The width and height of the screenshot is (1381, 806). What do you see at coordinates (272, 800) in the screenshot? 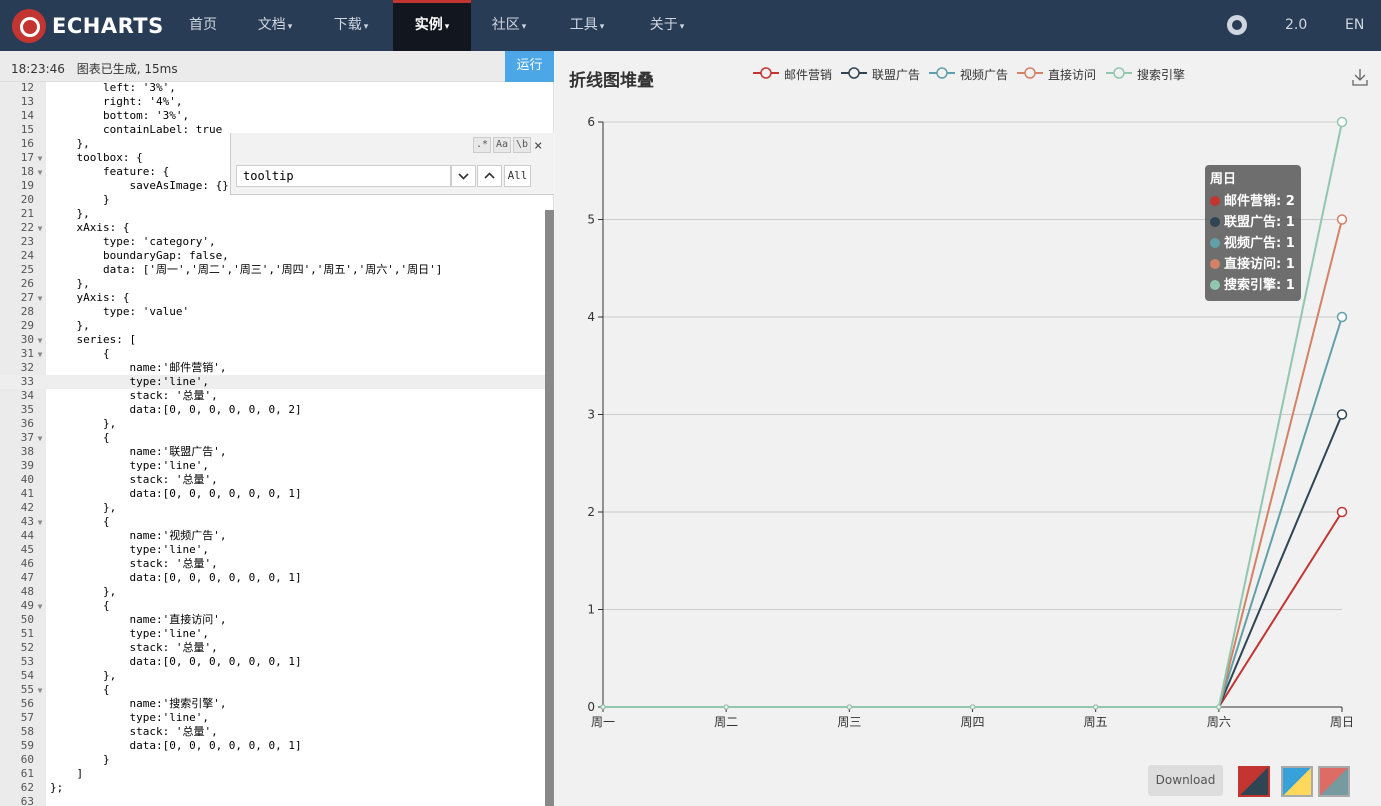
I see `code-line: 63` at bounding box center [272, 800].